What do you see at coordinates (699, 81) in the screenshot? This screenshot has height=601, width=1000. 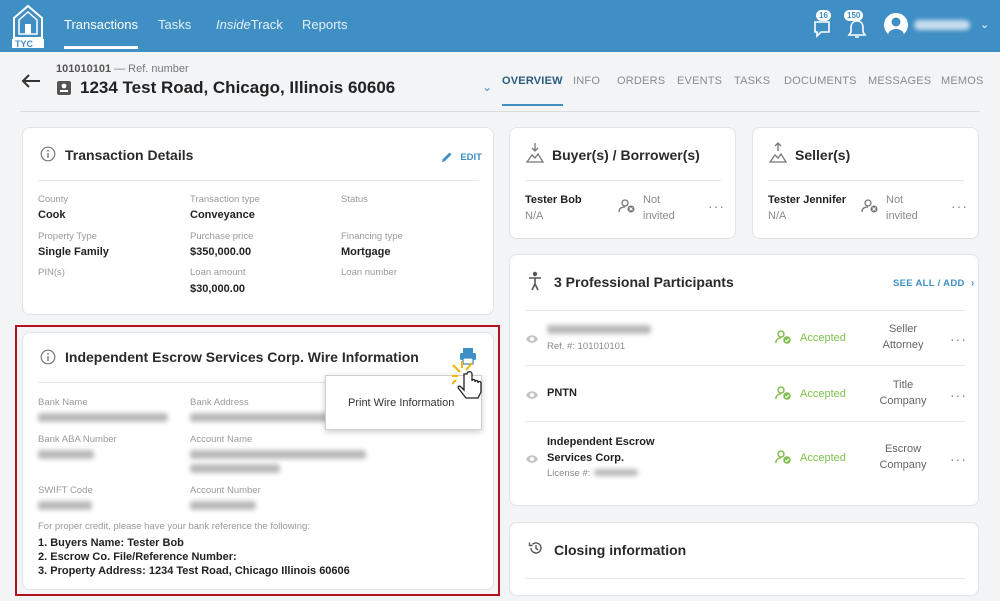 I see `tab-events: EVENTS` at bounding box center [699, 81].